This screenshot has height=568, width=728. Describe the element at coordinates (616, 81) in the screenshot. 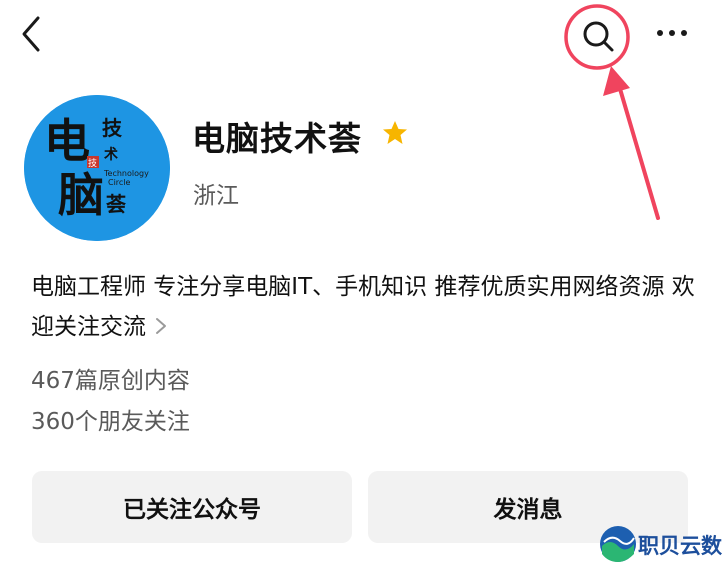

I see `annotation-arrow-head` at that location.